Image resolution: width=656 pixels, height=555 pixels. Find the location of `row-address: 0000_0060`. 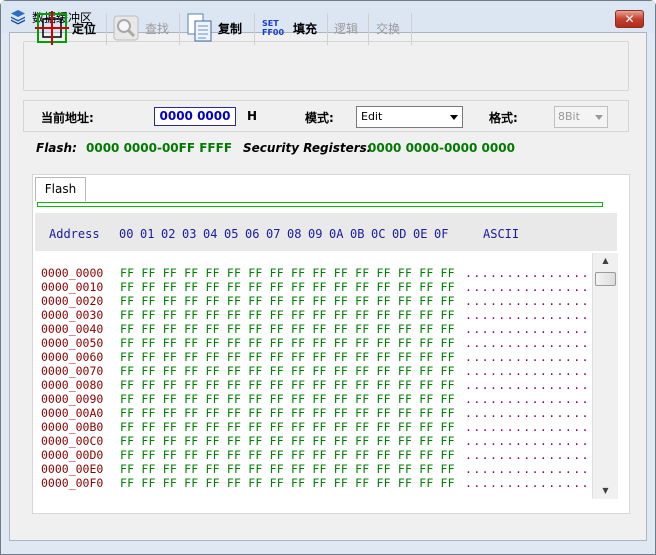

row-address: 0000_0060 is located at coordinates (72, 357).